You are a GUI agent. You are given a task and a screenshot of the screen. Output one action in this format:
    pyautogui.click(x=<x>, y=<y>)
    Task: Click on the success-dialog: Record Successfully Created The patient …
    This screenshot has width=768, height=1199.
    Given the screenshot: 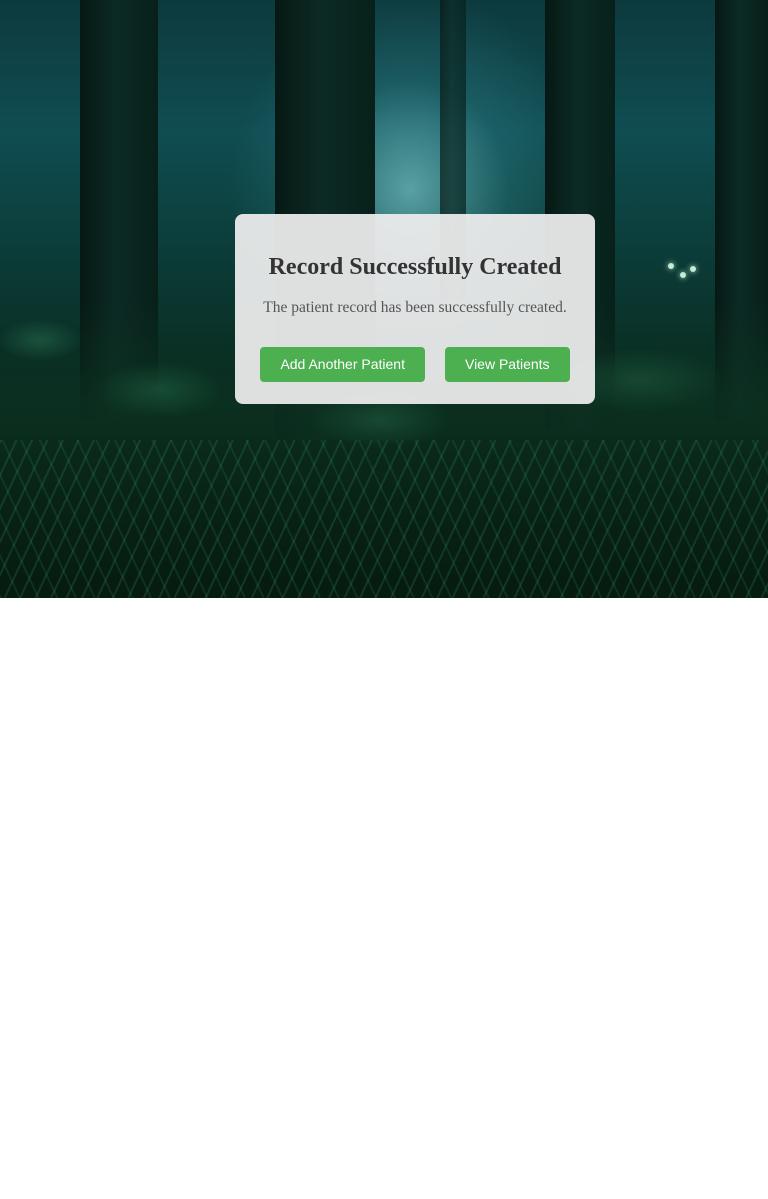 What is the action you would take?
    pyautogui.click(x=415, y=309)
    